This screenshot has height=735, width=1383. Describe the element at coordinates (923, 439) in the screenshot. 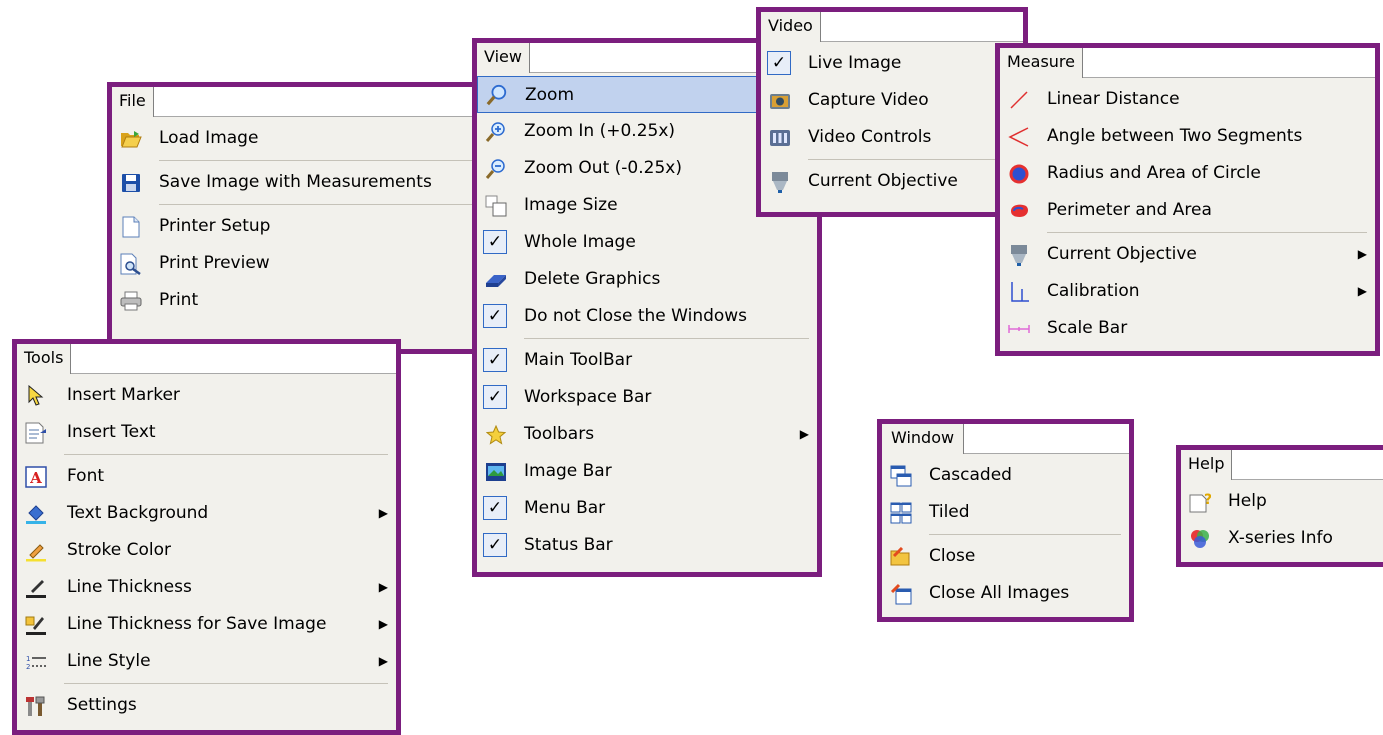

I see `window-menu-tab: Window` at that location.